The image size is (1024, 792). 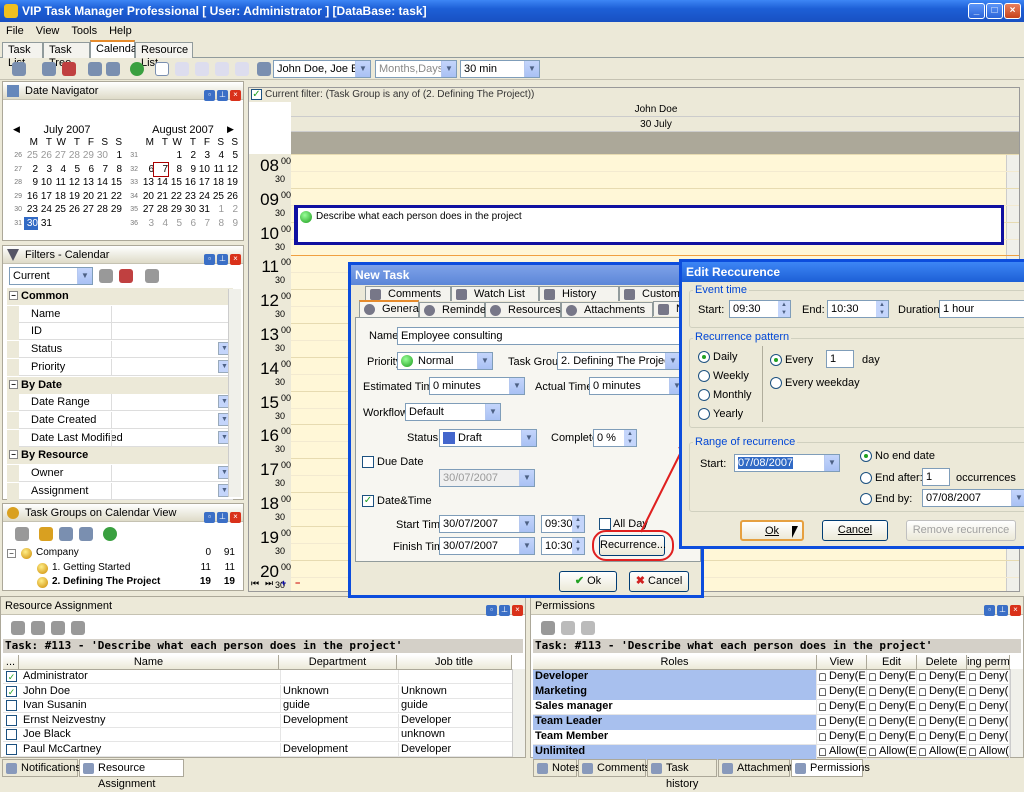 I want to click on spin-icon: ▲ ▼, so click(x=578, y=524).